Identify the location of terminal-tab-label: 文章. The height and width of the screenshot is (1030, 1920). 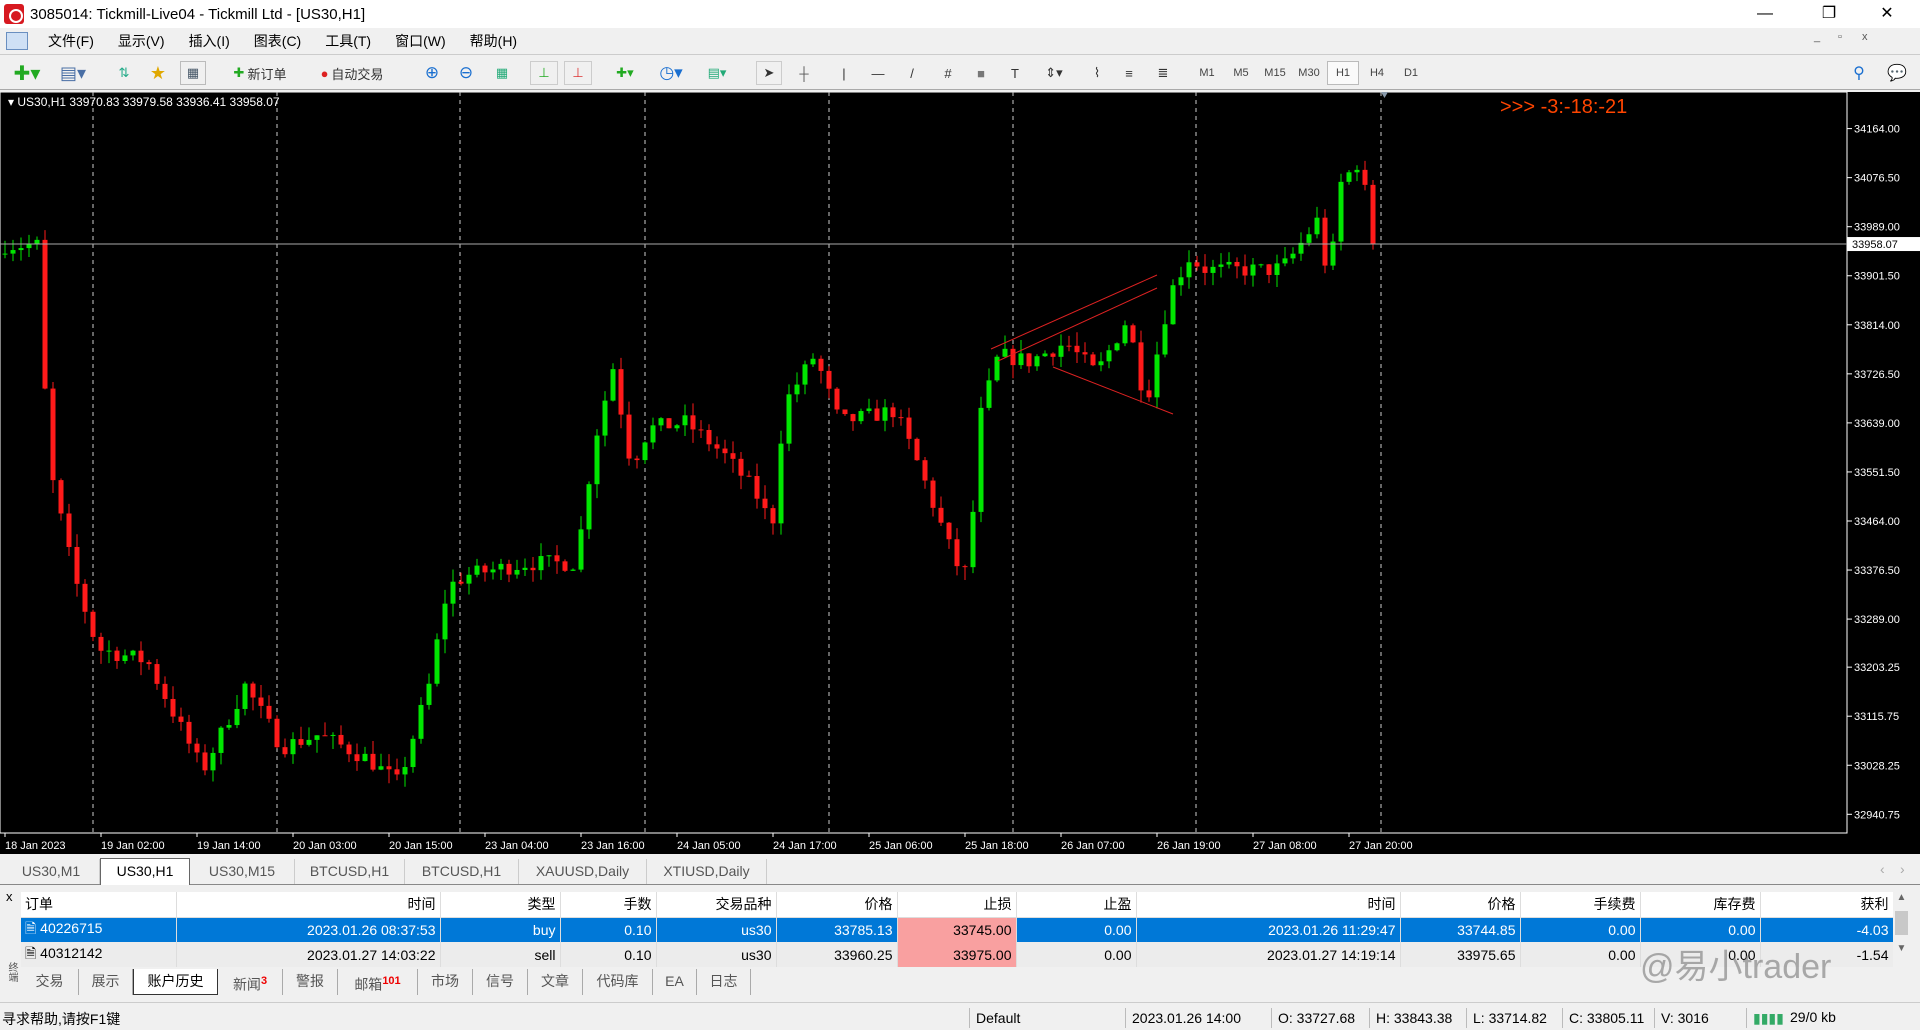
(555, 981).